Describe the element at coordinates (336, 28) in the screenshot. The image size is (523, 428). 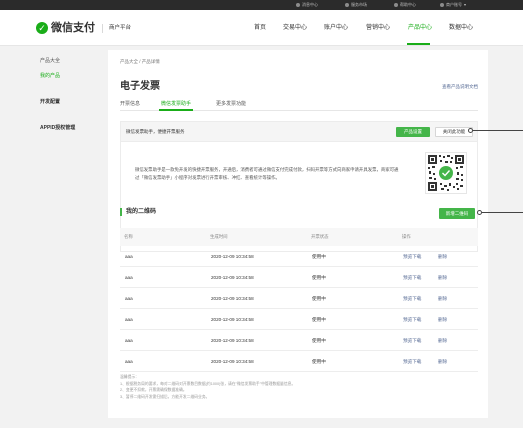
I see `nav-account: 账户中心` at that location.